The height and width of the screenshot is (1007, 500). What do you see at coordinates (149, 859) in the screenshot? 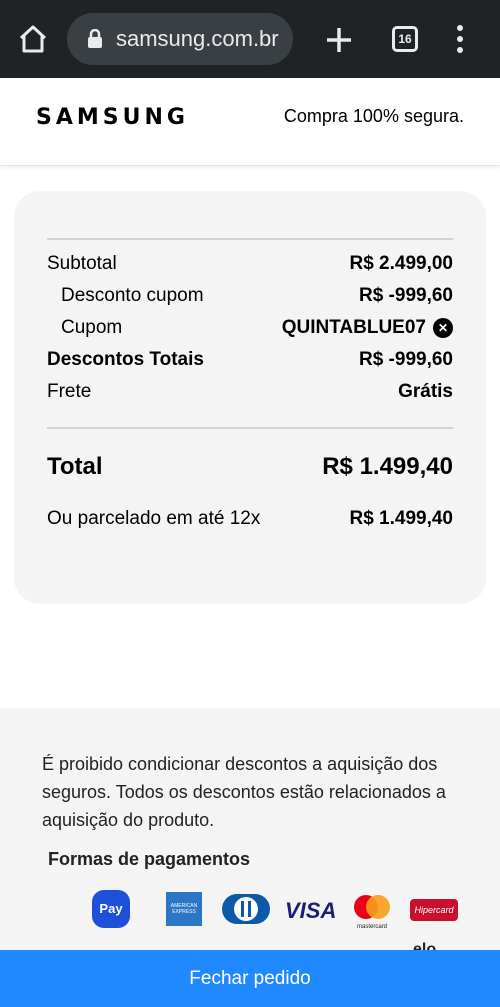
I see `payment-methods-title: Formas de pagamentos` at bounding box center [149, 859].